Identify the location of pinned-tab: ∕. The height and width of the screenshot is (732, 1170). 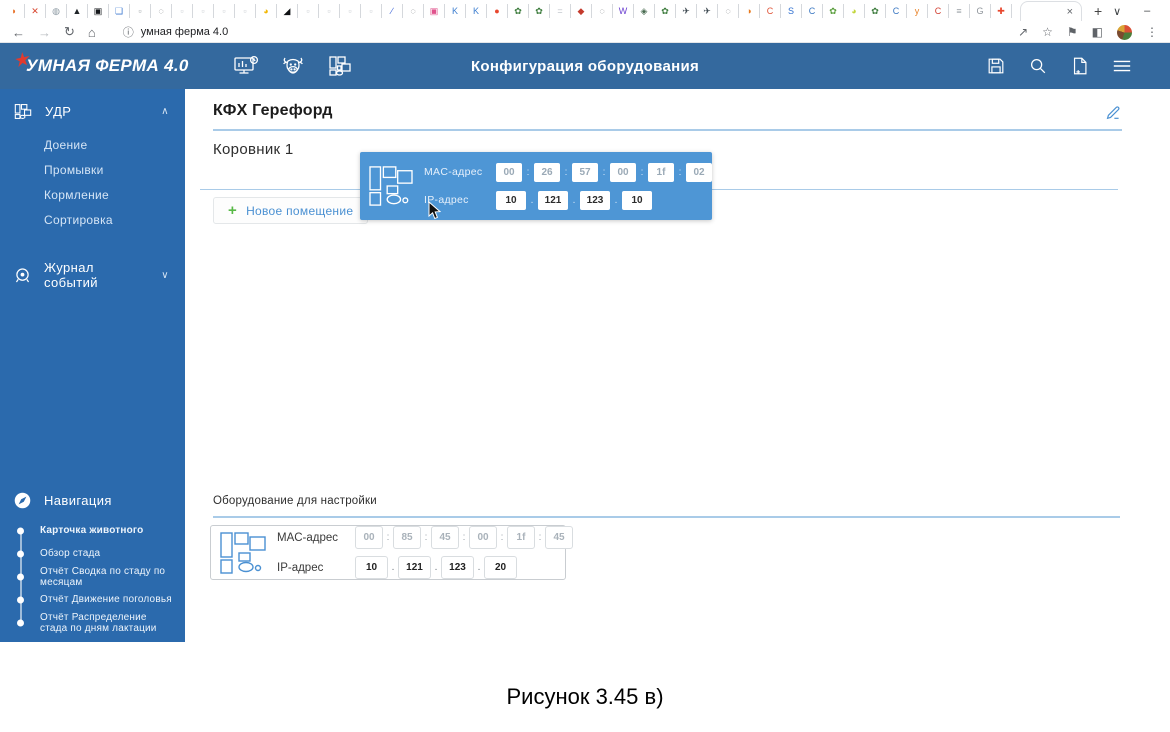
(392, 11).